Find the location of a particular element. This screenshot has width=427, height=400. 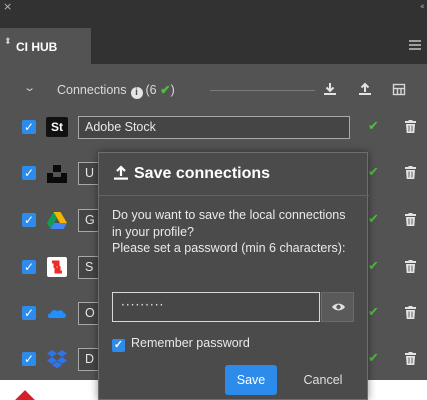

connections-count-close: ) is located at coordinates (172, 90).